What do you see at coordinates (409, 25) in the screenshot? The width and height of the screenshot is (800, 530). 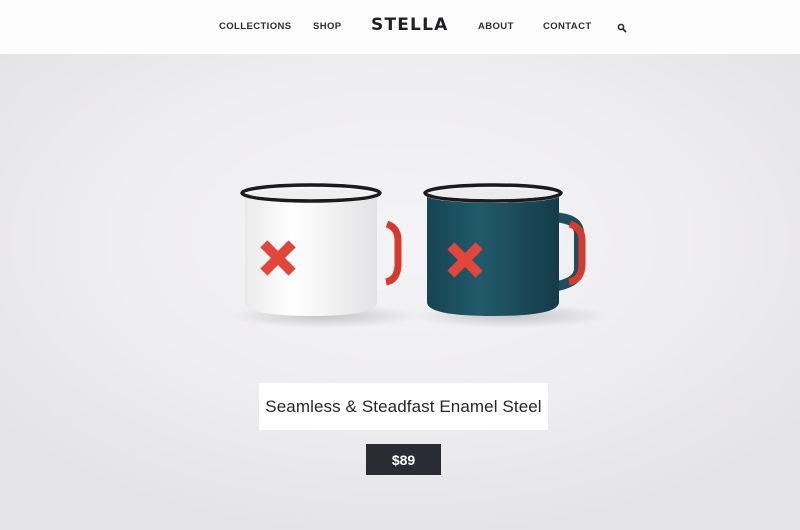 I see `brand-logo: STELLA` at bounding box center [409, 25].